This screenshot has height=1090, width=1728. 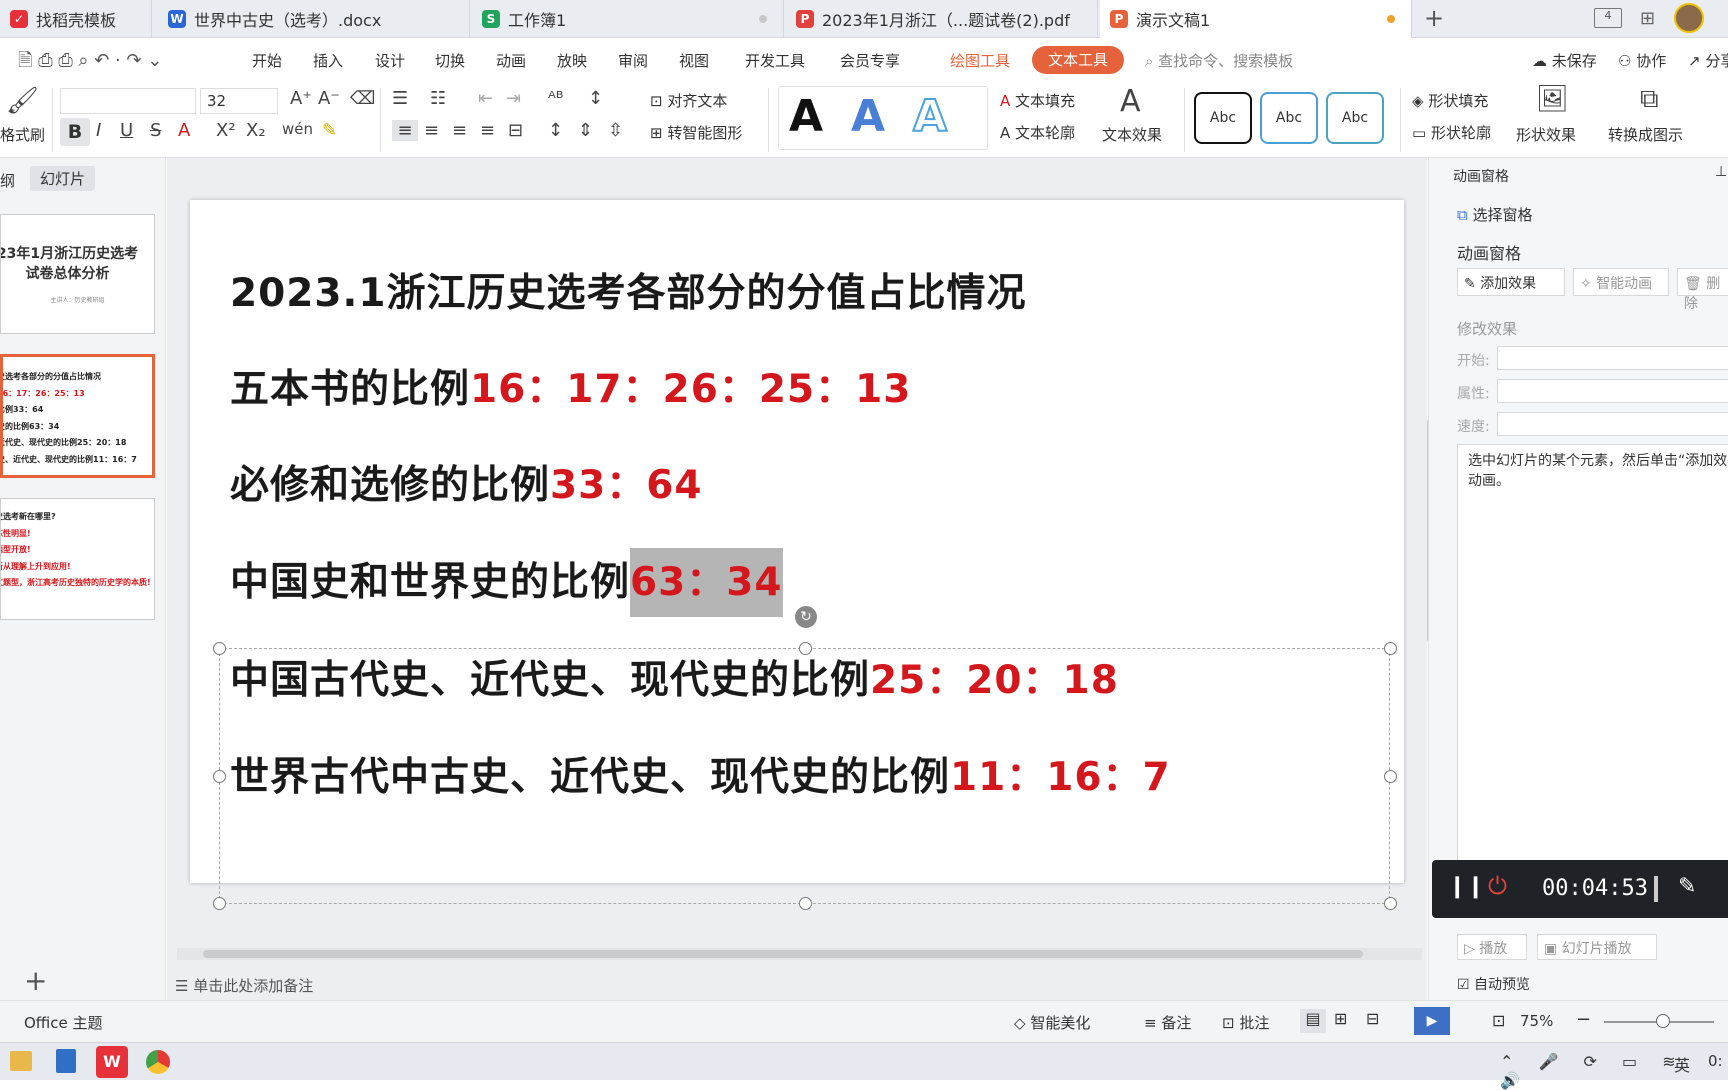 What do you see at coordinates (775, 60) in the screenshot?
I see `menu-developer: 开发工具` at bounding box center [775, 60].